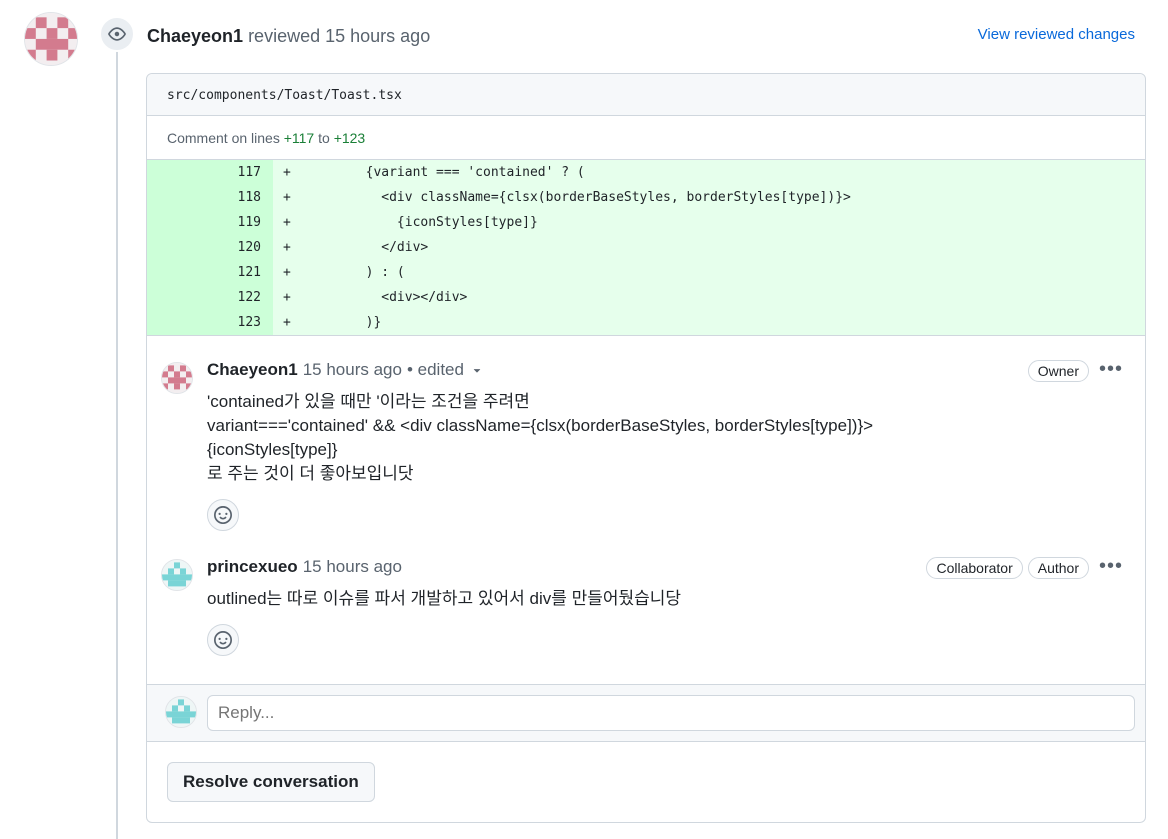  I want to click on owner-badge: Owner, so click(1058, 371).